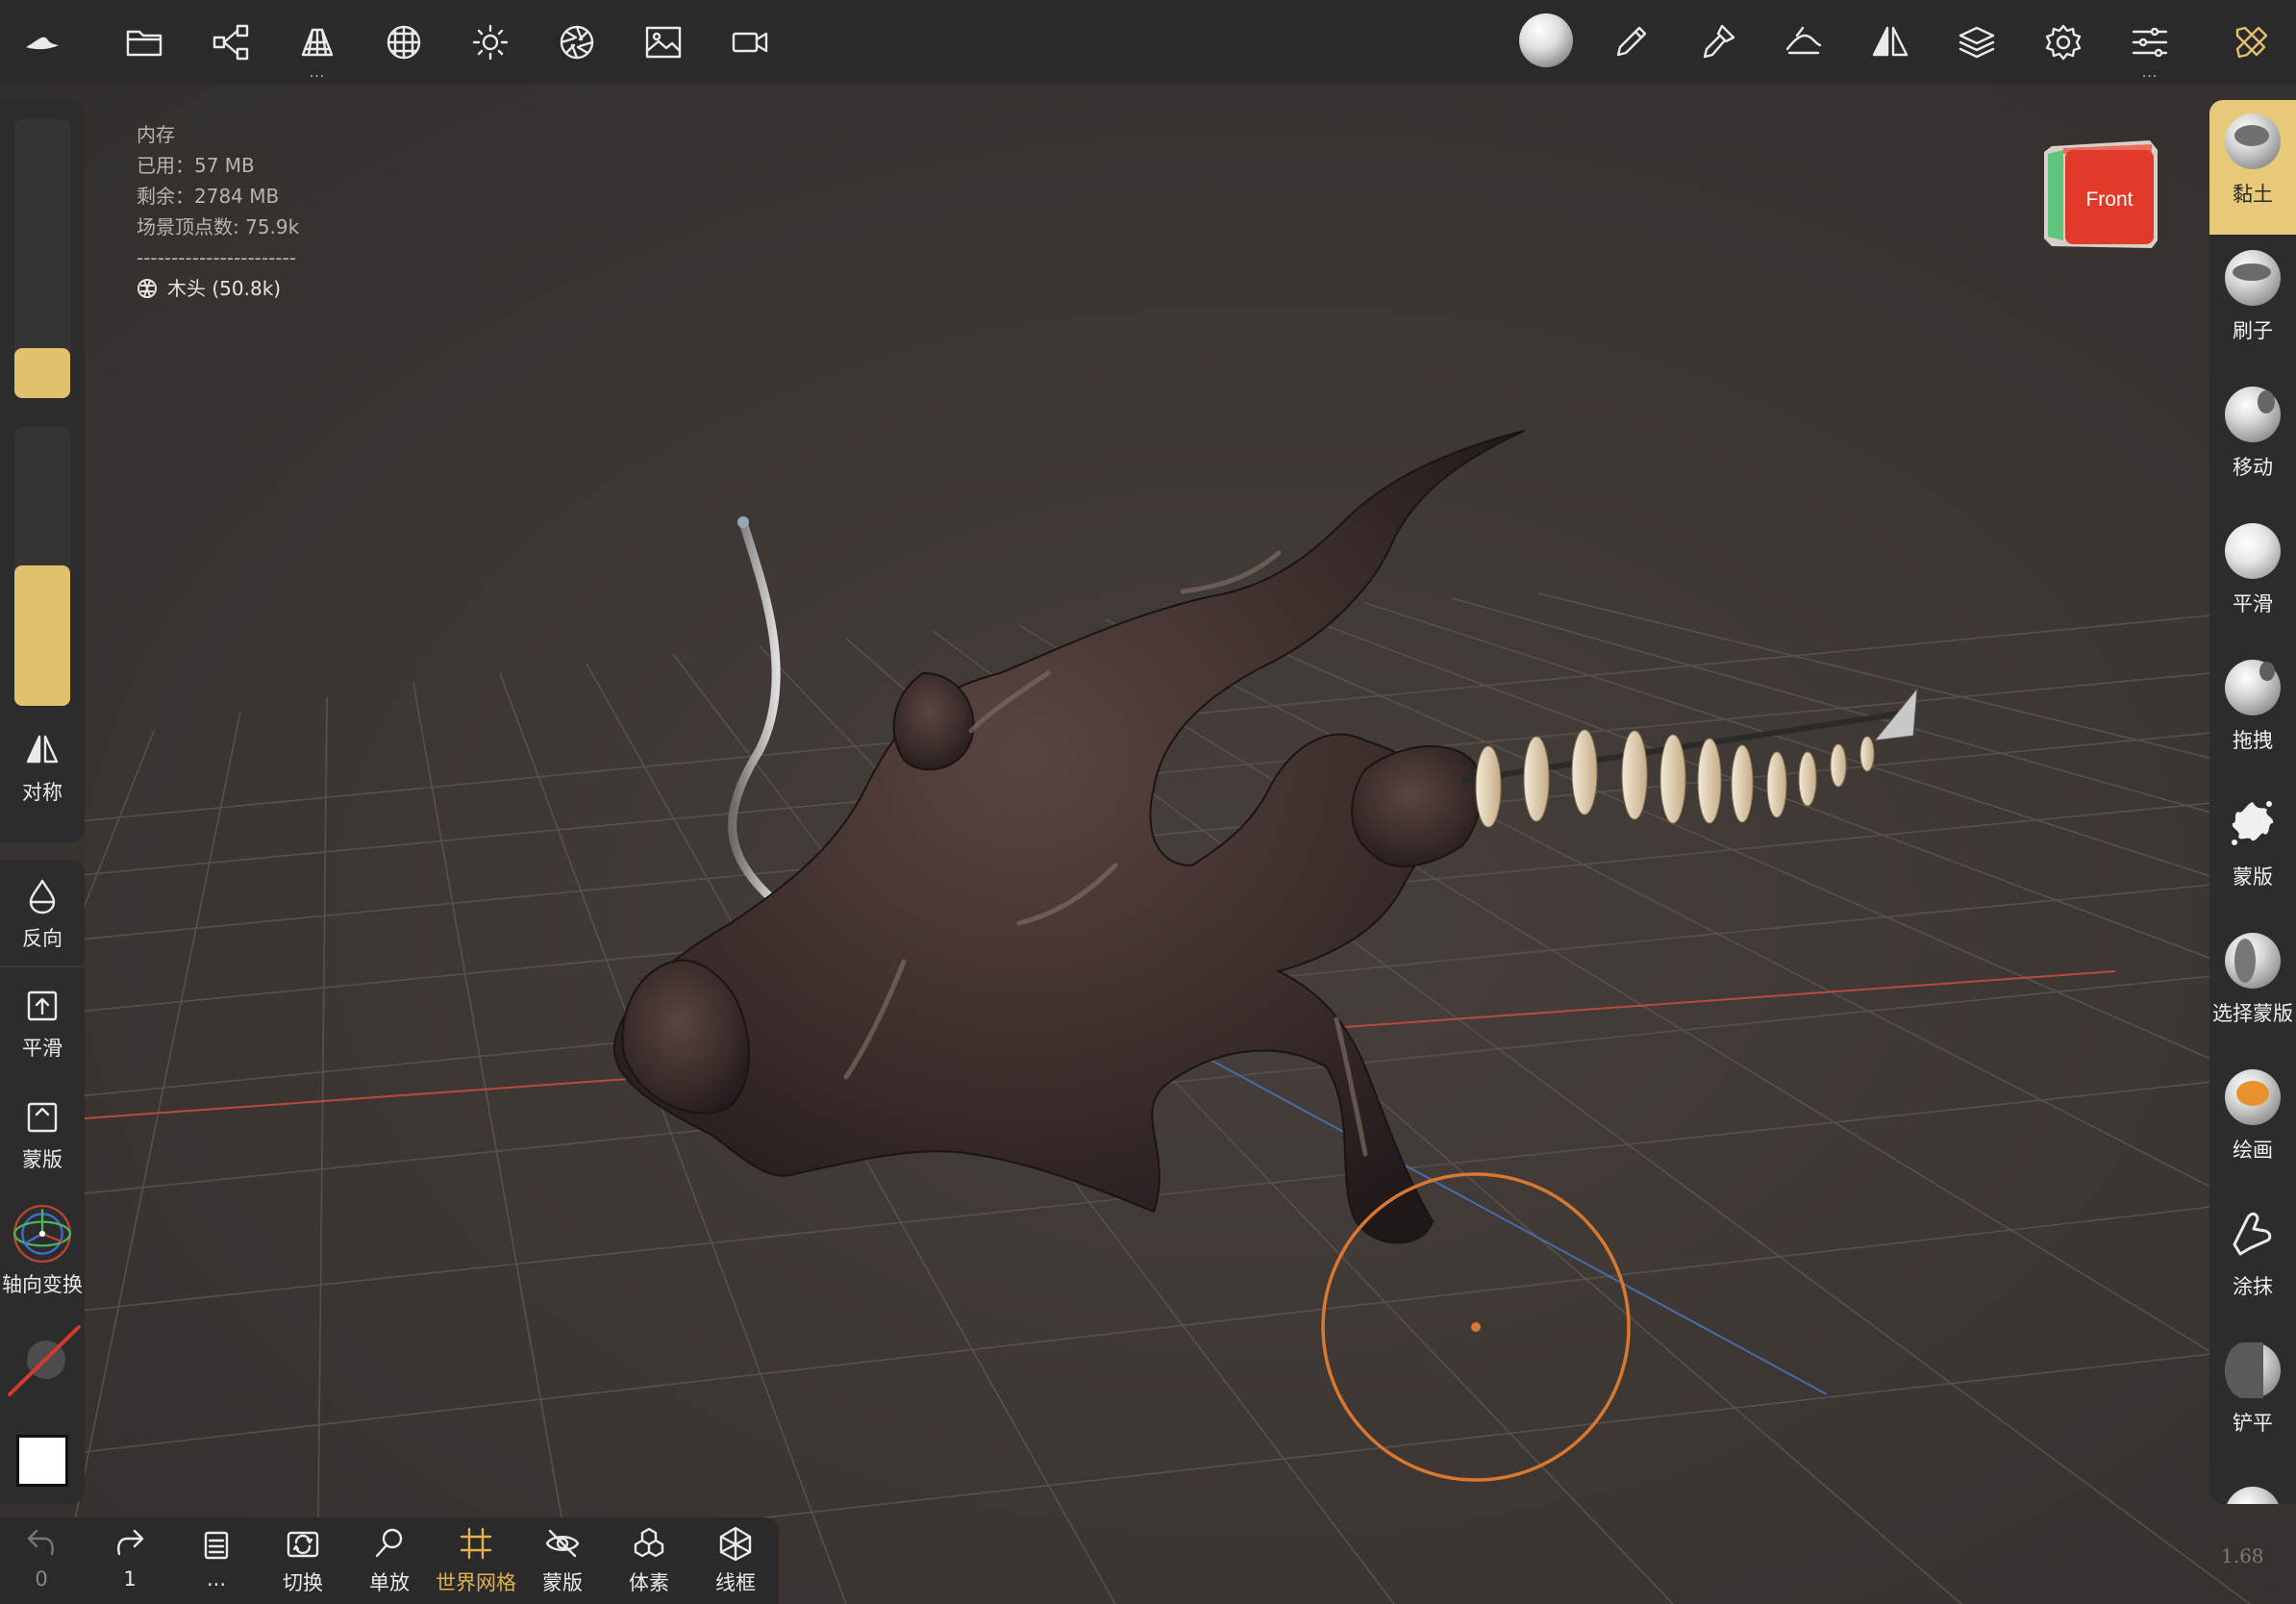 The image size is (2296, 1604). What do you see at coordinates (2253, 824) in the screenshot?
I see `mask-splat-icon` at bounding box center [2253, 824].